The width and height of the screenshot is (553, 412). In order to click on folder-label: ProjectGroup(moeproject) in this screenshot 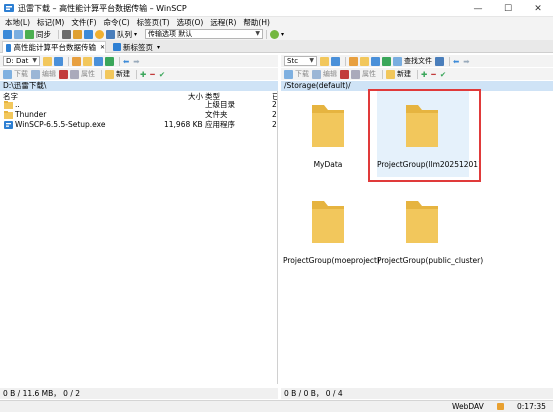, I will do `click(331, 260)`.